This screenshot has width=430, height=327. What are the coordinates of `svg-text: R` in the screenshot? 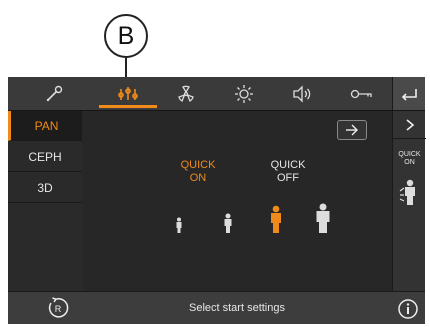 It's located at (58, 309).